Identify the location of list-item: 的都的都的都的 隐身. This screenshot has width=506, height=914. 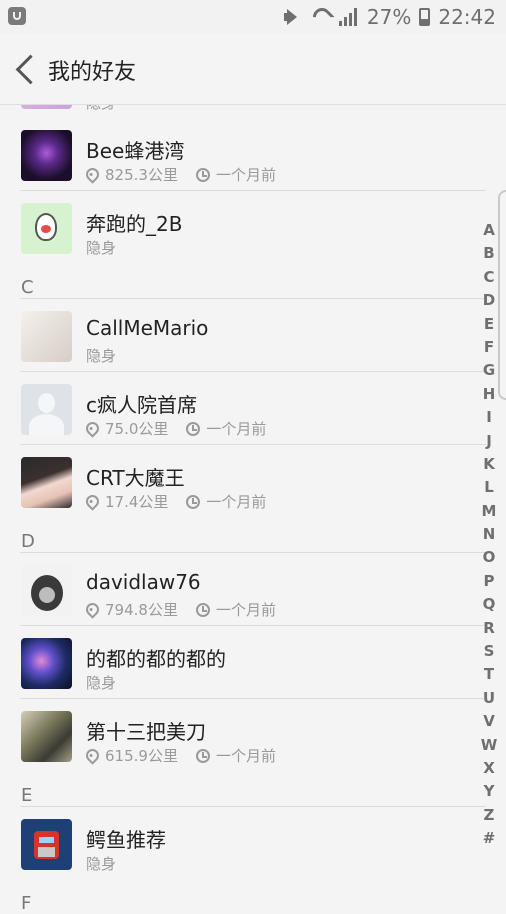
(243, 662).